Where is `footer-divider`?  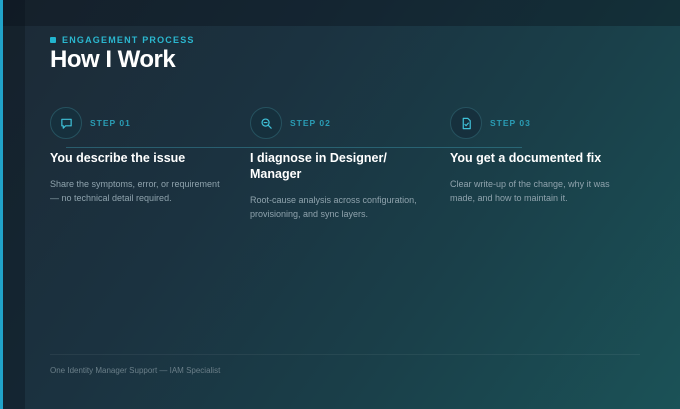
footer-divider is located at coordinates (345, 354).